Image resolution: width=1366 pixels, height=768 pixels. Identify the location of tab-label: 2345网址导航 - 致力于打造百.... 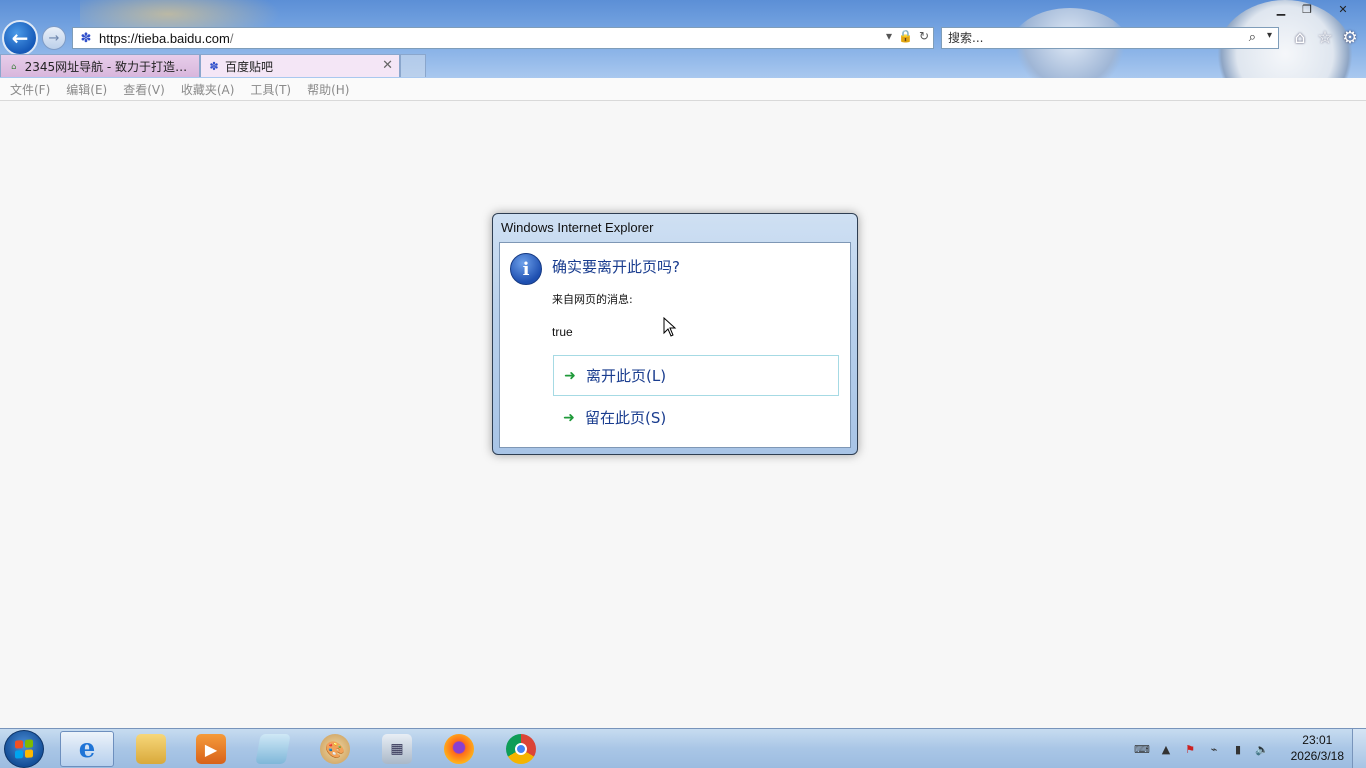
(108, 66).